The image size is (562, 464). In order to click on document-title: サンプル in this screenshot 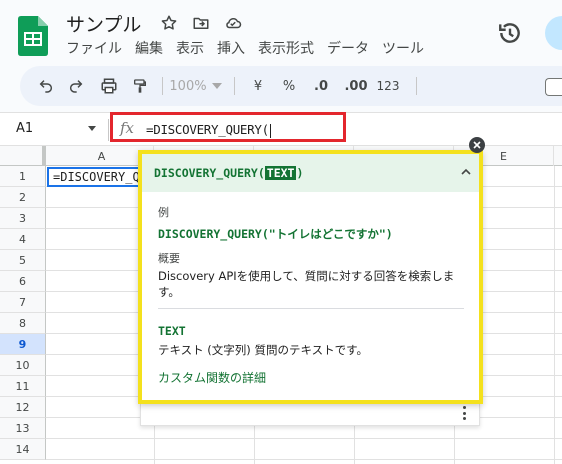, I will do `click(103, 23)`.